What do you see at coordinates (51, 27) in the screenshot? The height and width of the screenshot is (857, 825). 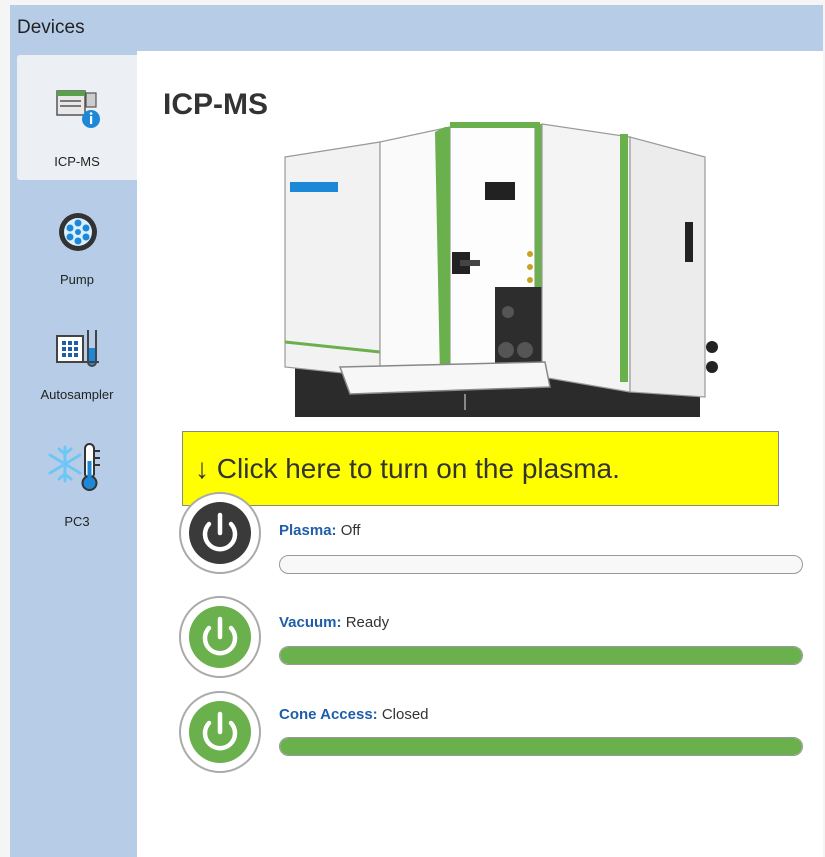 I see `window-title: Devices` at bounding box center [51, 27].